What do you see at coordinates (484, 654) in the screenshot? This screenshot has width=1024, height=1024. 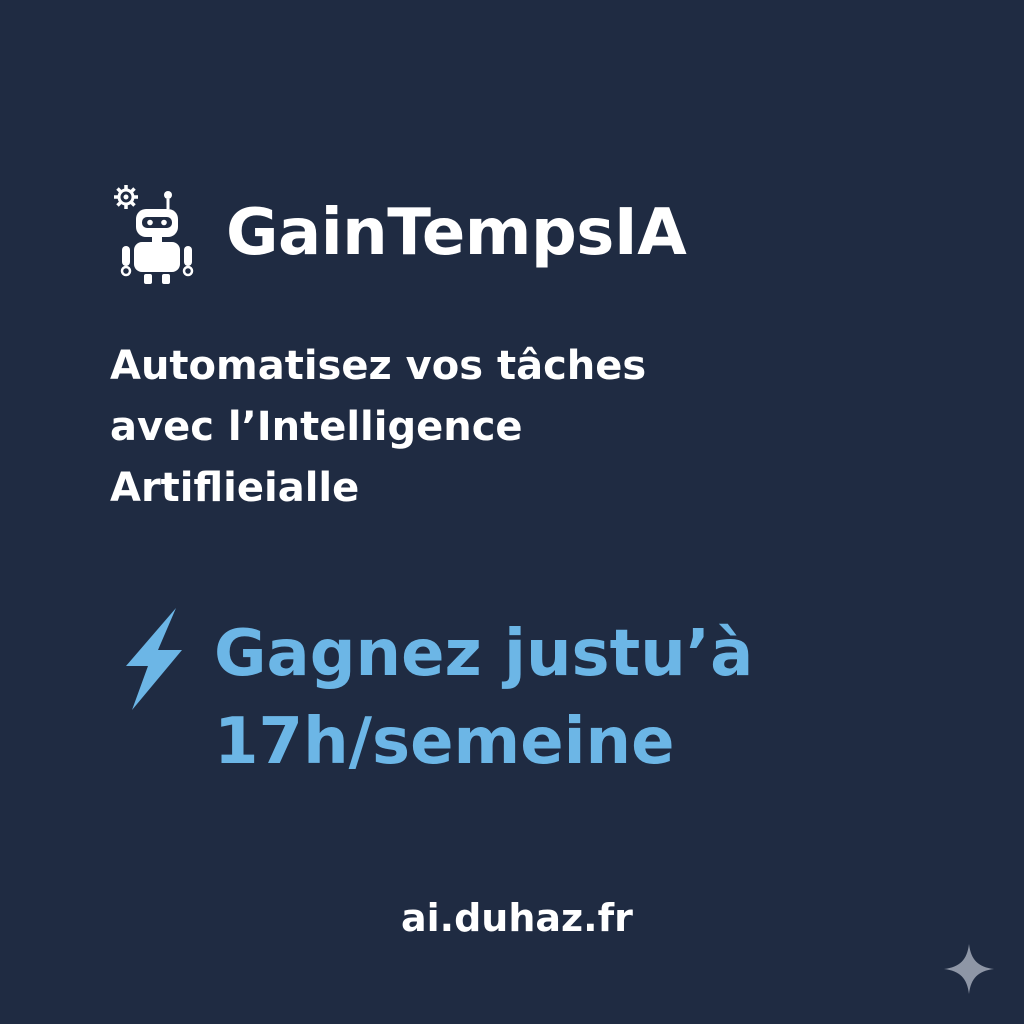 I see `promo-line: Gagnez justu’à` at bounding box center [484, 654].